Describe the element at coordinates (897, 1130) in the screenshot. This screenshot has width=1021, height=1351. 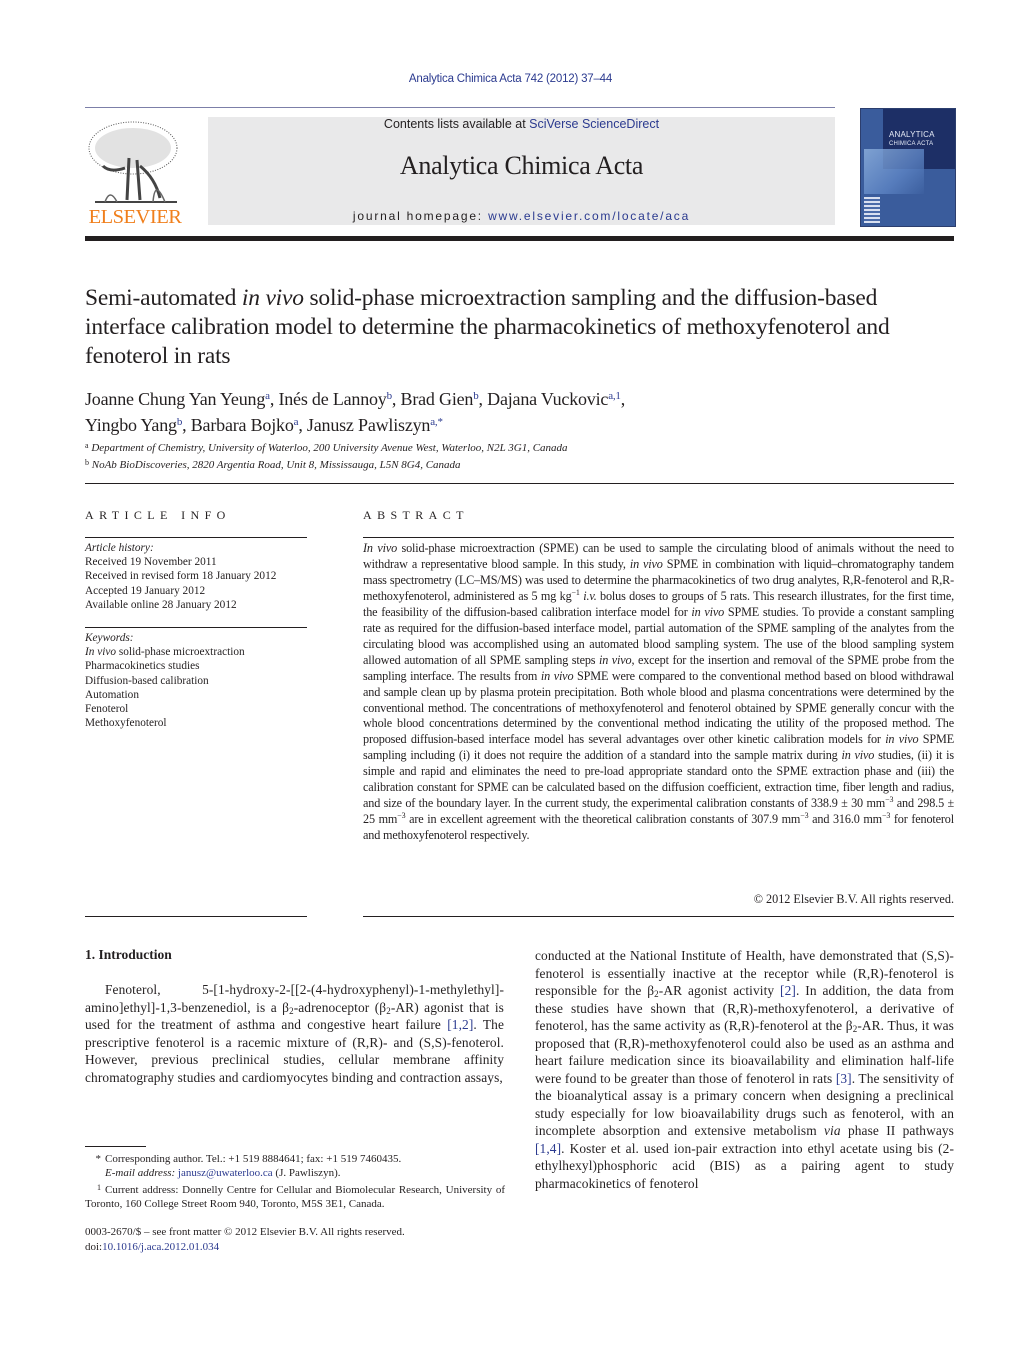
I see `body-span: phase II pathways` at that location.